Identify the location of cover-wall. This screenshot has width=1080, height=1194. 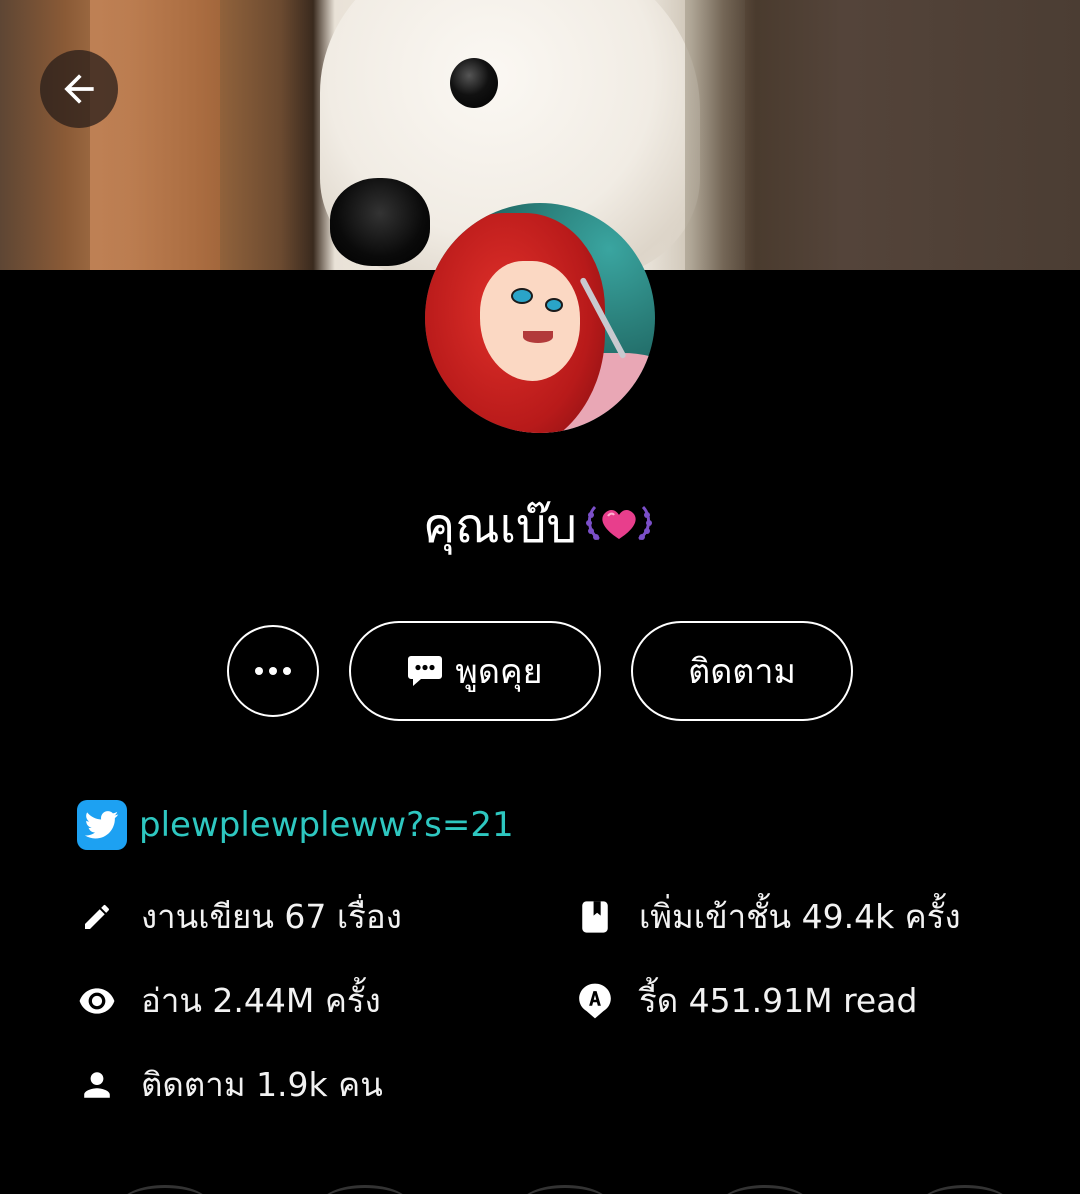
(155, 135).